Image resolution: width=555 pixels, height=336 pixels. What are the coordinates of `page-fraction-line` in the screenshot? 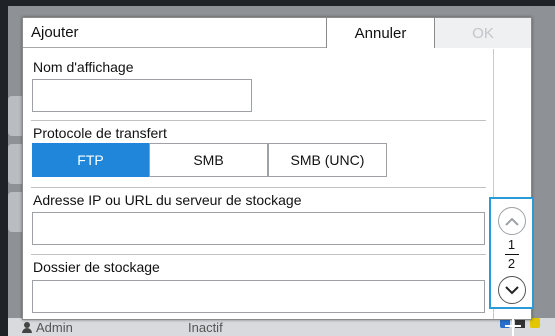 It's located at (512, 254).